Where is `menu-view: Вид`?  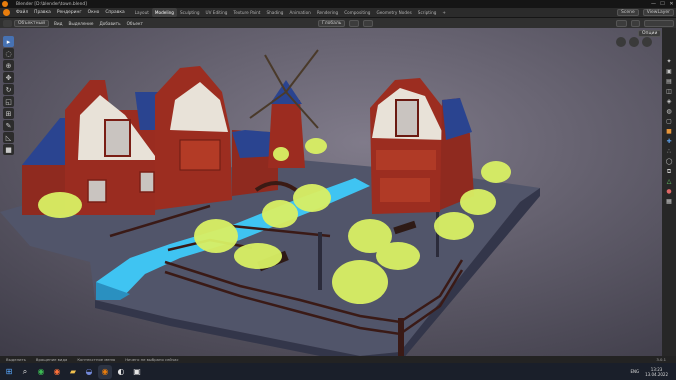 menu-view: Вид is located at coordinates (58, 23).